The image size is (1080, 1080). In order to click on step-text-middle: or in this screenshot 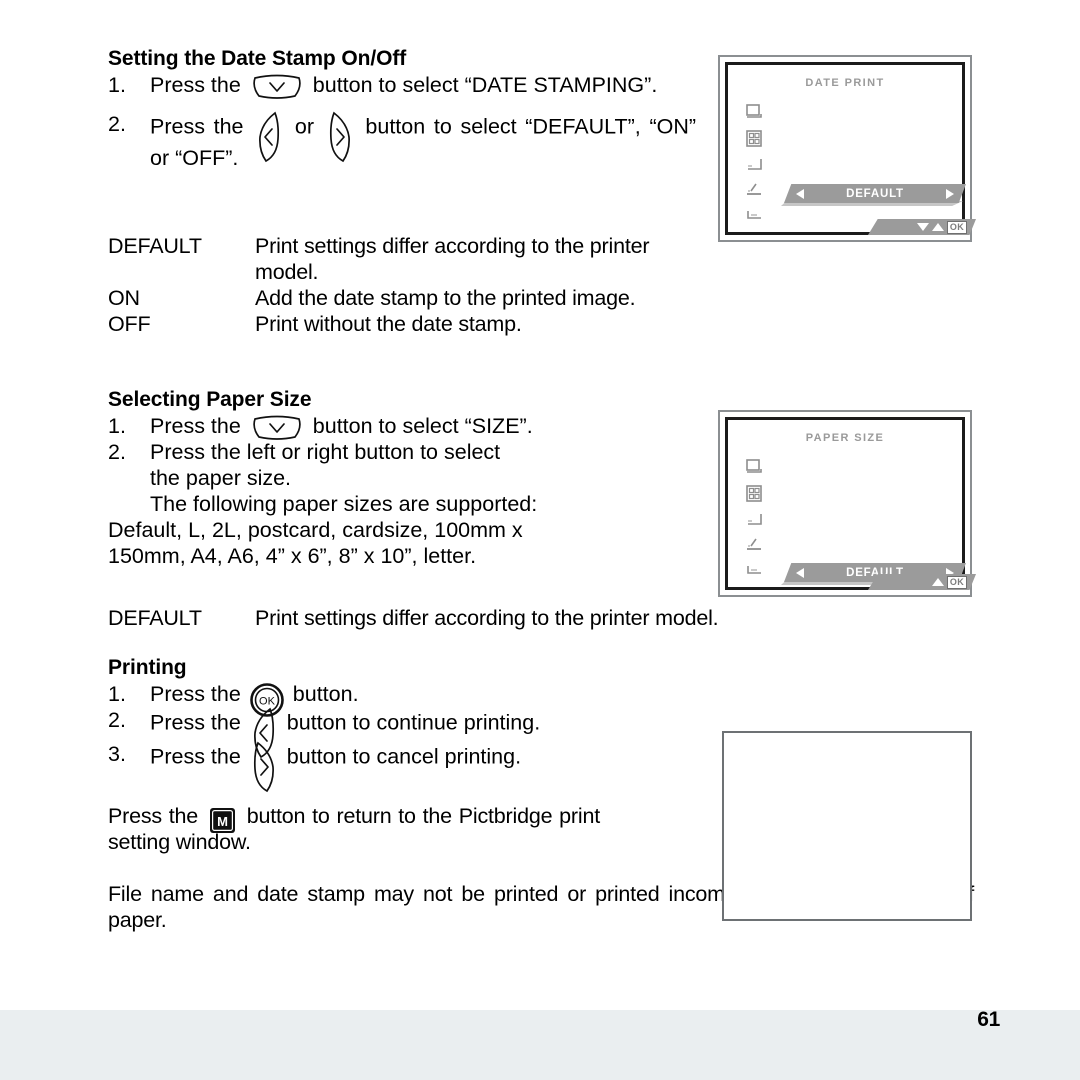, I will do `click(304, 126)`.